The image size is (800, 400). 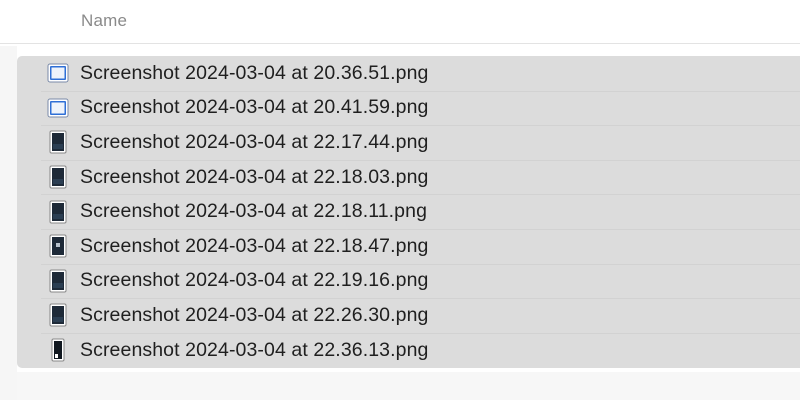 I want to click on file-name: Screenshot 2024-03-04 at 22.36.13.png, so click(x=254, y=349).